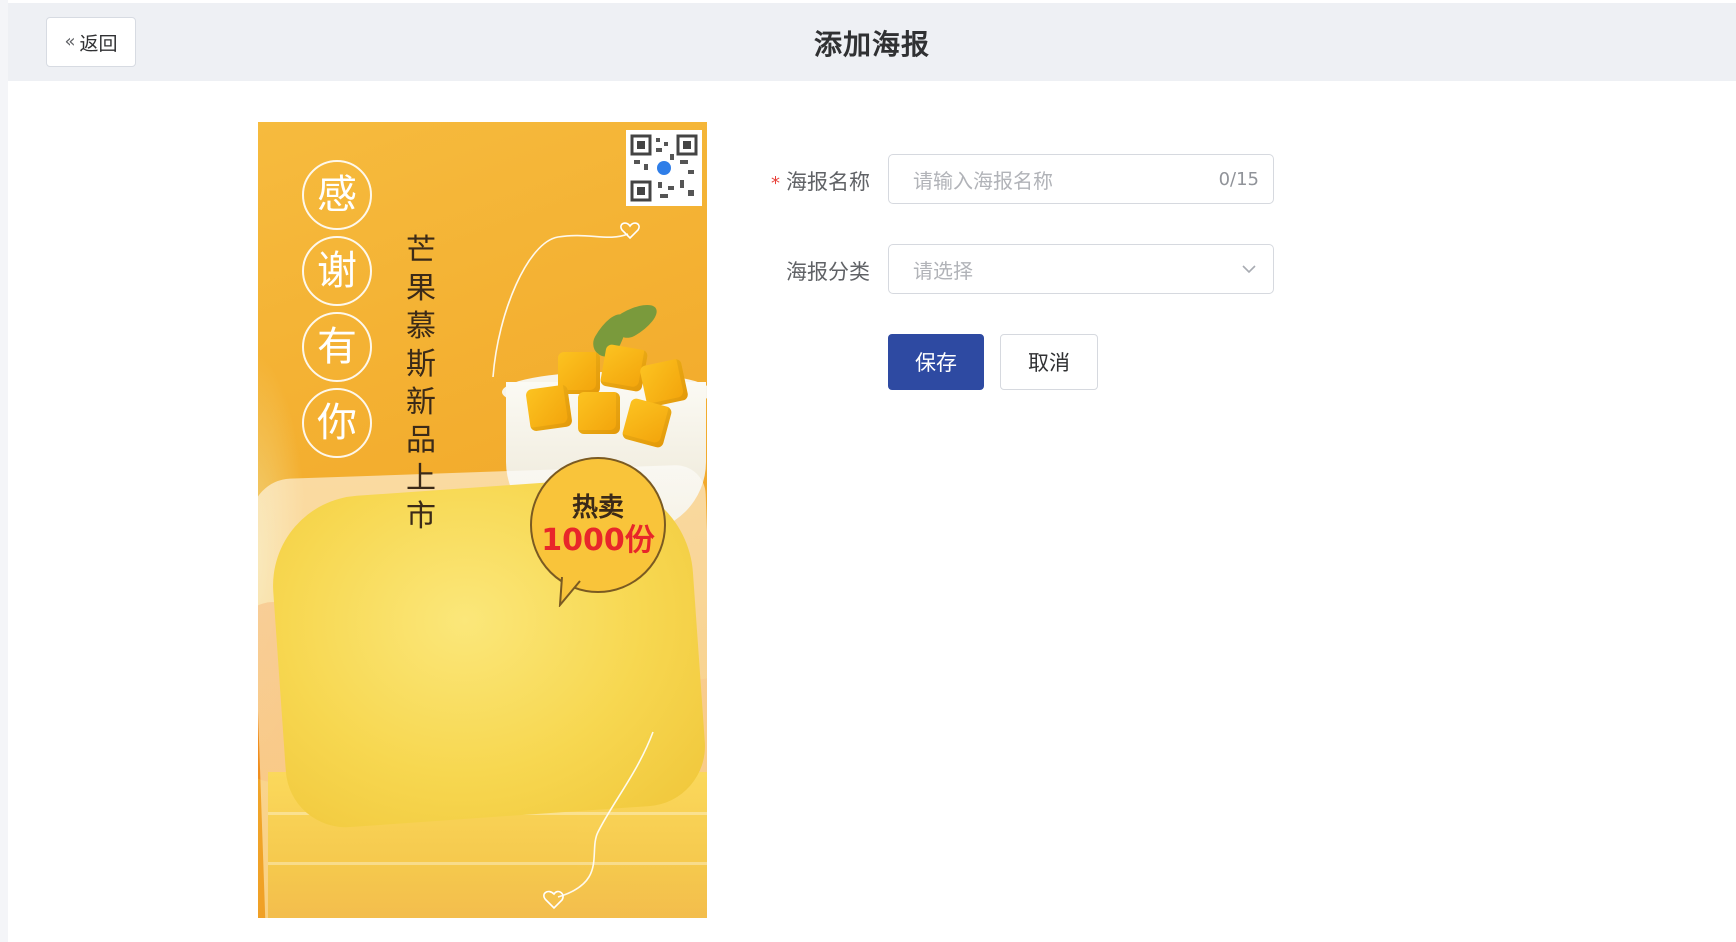  What do you see at coordinates (337, 271) in the screenshot?
I see `poster-circle-char: 谢` at bounding box center [337, 271].